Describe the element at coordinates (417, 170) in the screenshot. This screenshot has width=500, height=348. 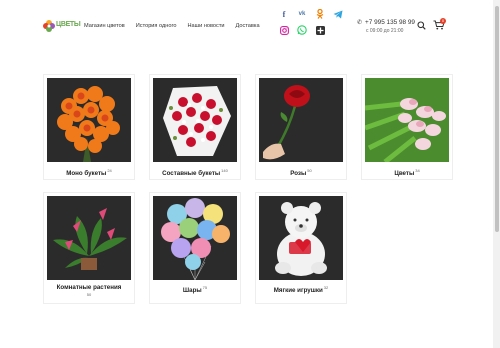
I see `category-count: 34` at that location.